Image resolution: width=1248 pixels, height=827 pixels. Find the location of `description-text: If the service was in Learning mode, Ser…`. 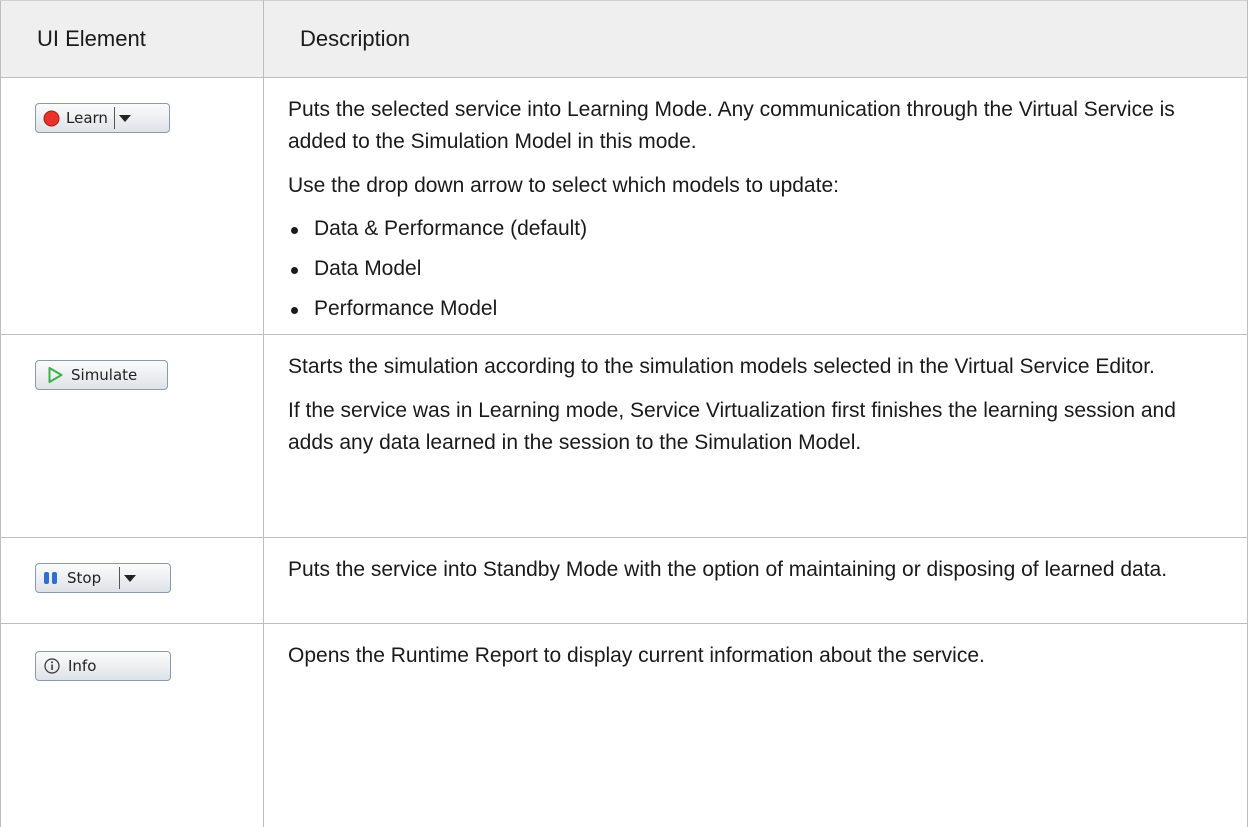

description-text: If the service was in Learning mode, Ser… is located at coordinates (732, 426).